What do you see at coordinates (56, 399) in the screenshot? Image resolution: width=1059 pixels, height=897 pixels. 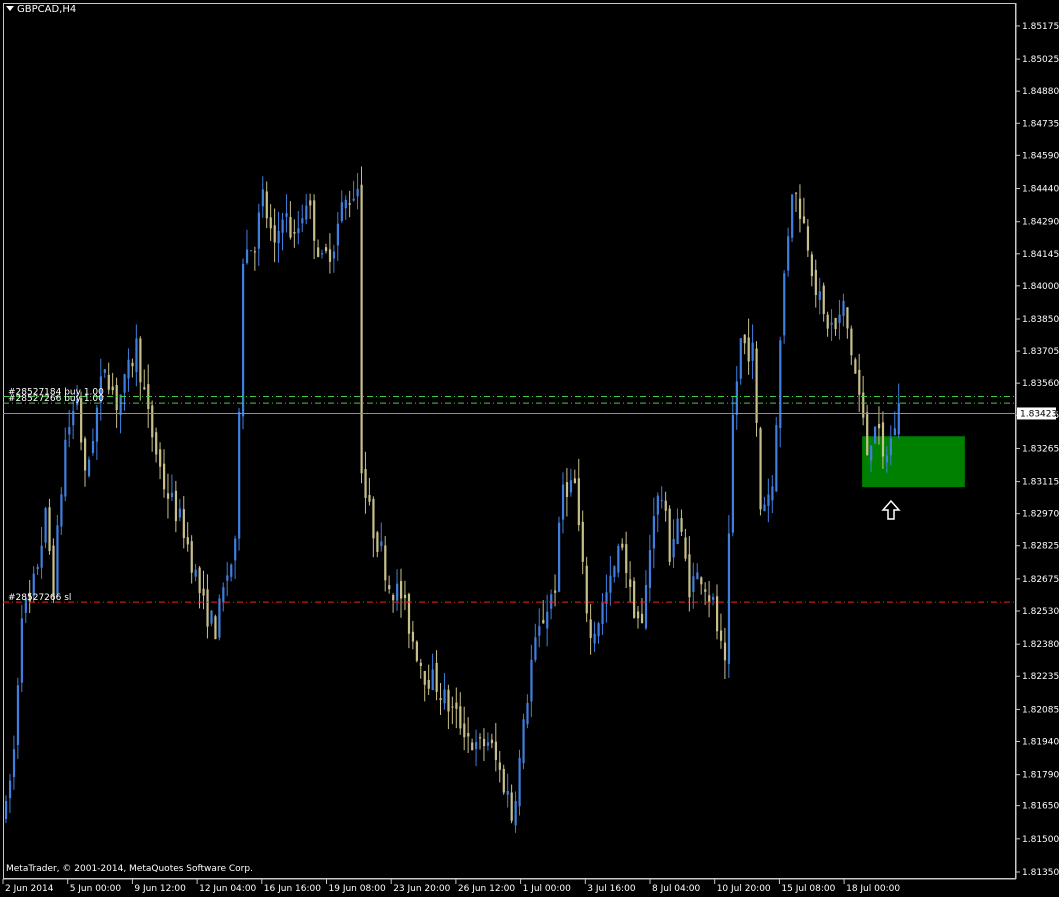 I see `buy-order-label: #28527266 buy 1.00` at bounding box center [56, 399].